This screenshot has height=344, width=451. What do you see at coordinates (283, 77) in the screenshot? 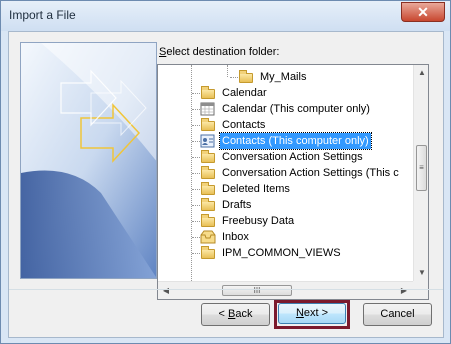
I see `tree-item-label: My_Mails` at bounding box center [283, 77].